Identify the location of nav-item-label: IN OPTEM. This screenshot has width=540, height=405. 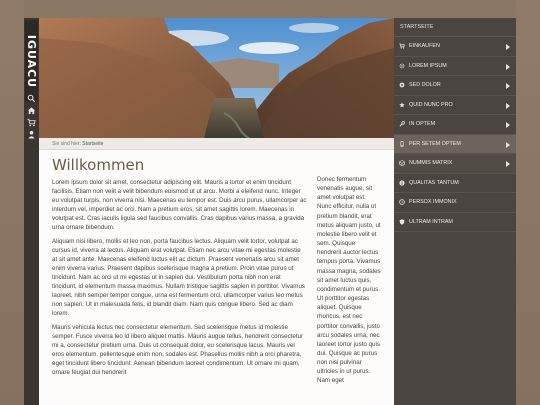
(422, 124).